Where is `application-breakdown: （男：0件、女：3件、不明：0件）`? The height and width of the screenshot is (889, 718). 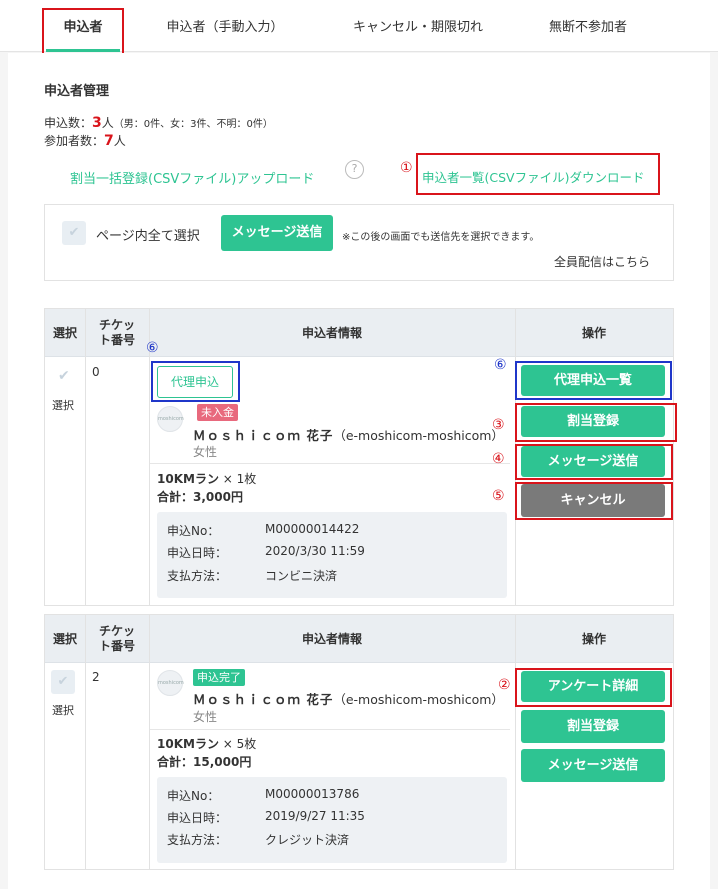
application-breakdown: （男：0件、女：3件、不明：0件） is located at coordinates (193, 124).